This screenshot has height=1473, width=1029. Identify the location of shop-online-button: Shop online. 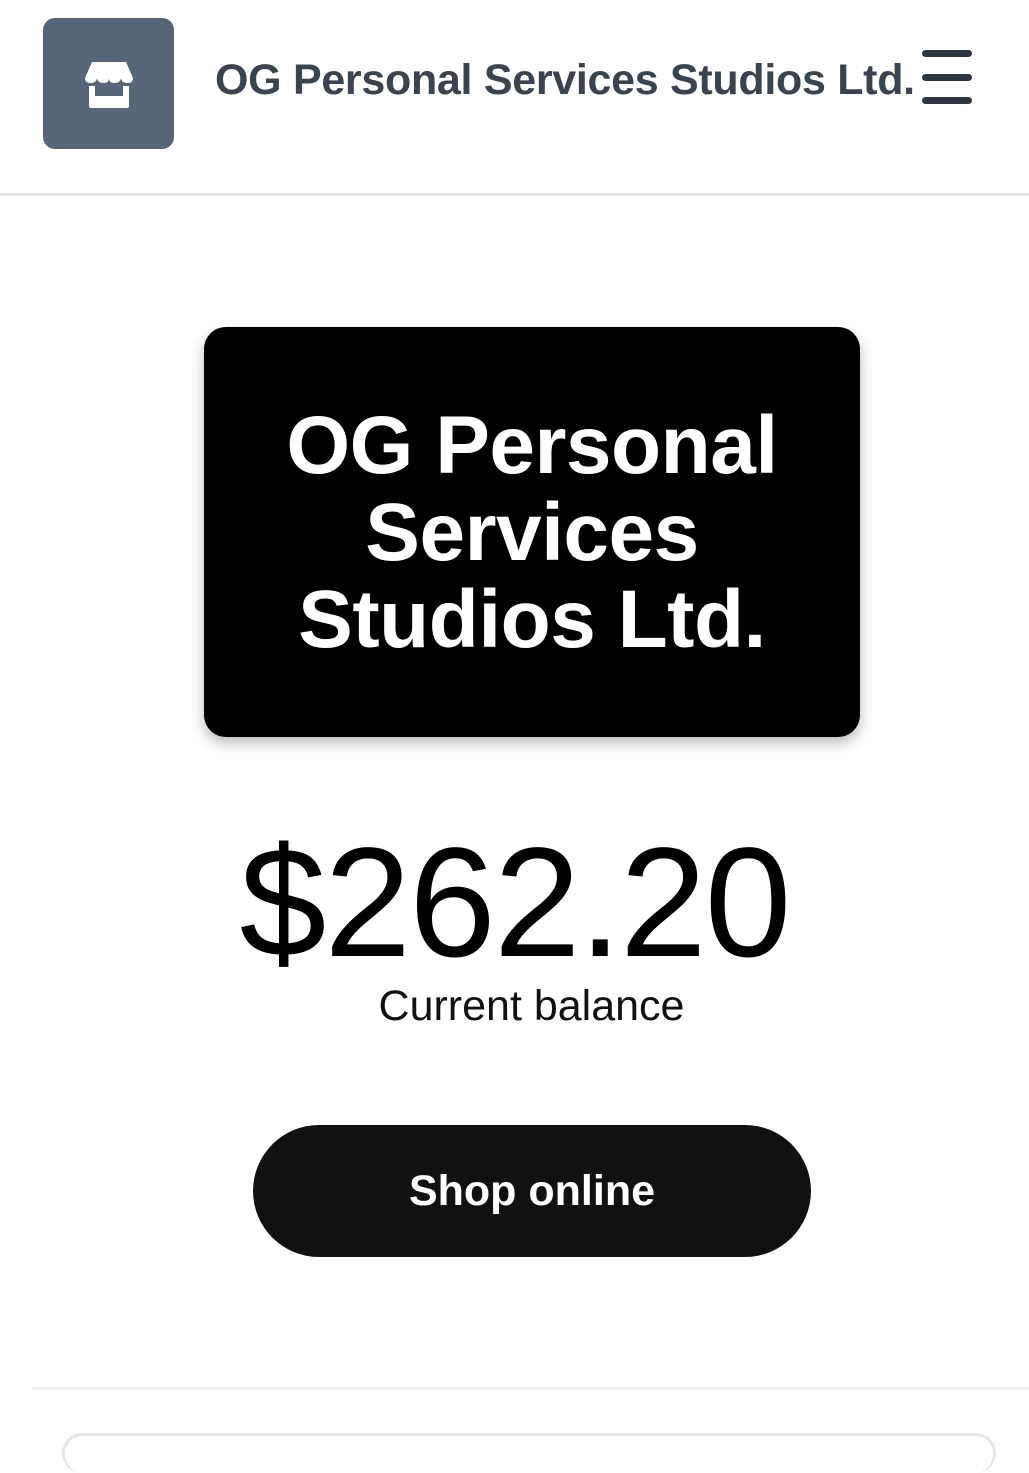
(532, 1191).